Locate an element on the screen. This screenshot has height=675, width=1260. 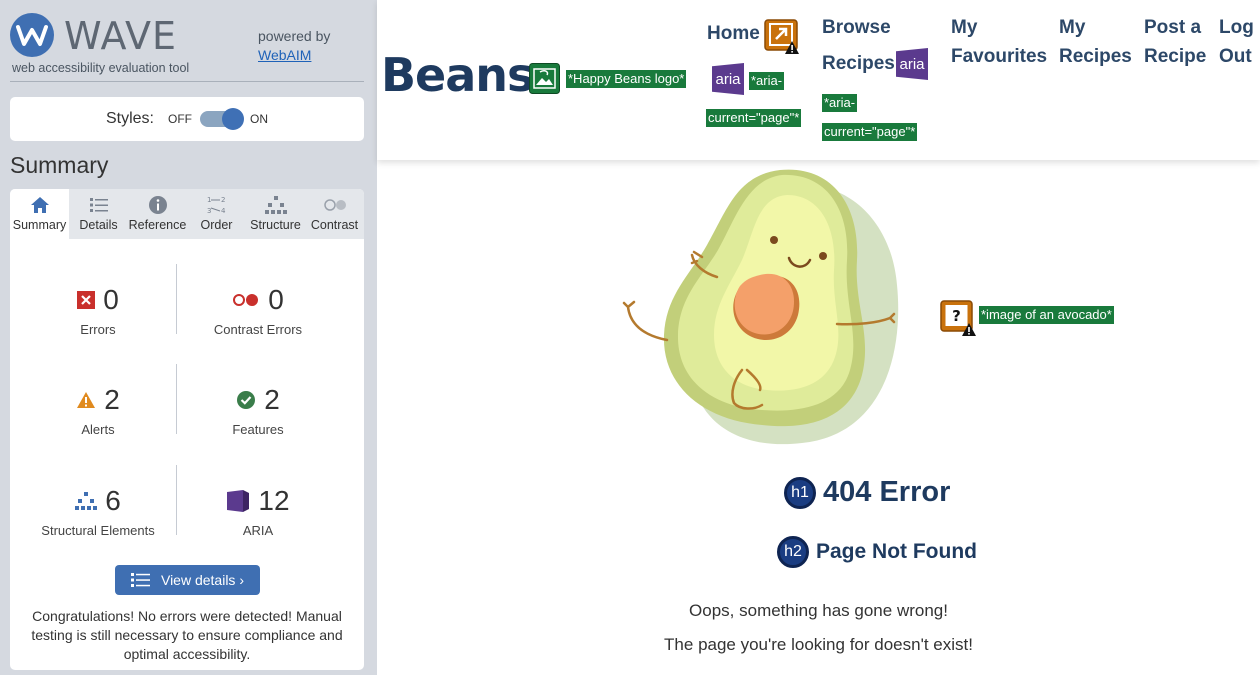
tab-label: Order is located at coordinates (216, 225).